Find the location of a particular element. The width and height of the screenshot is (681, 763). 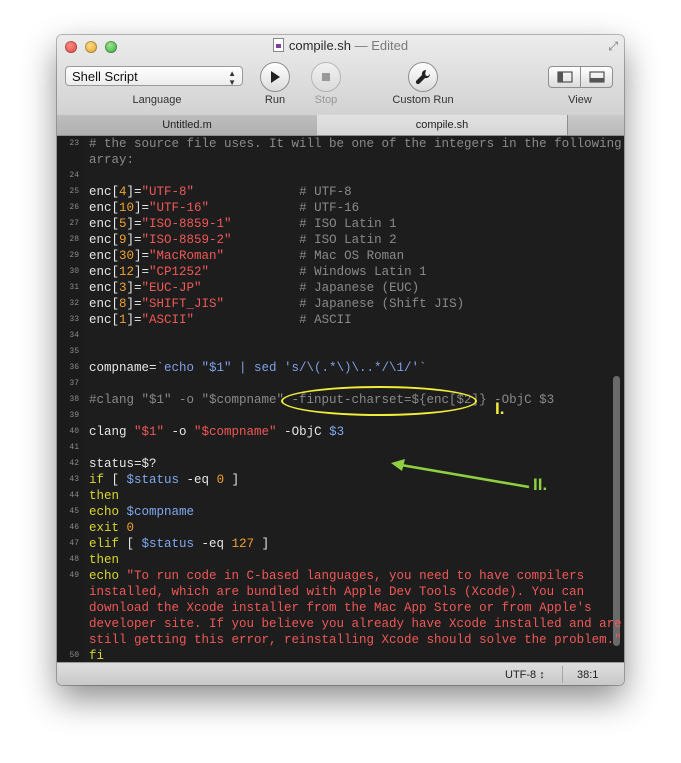

code-line: 25 enc[4]="UTF-8" # UTF-8 is located at coordinates (337, 192).